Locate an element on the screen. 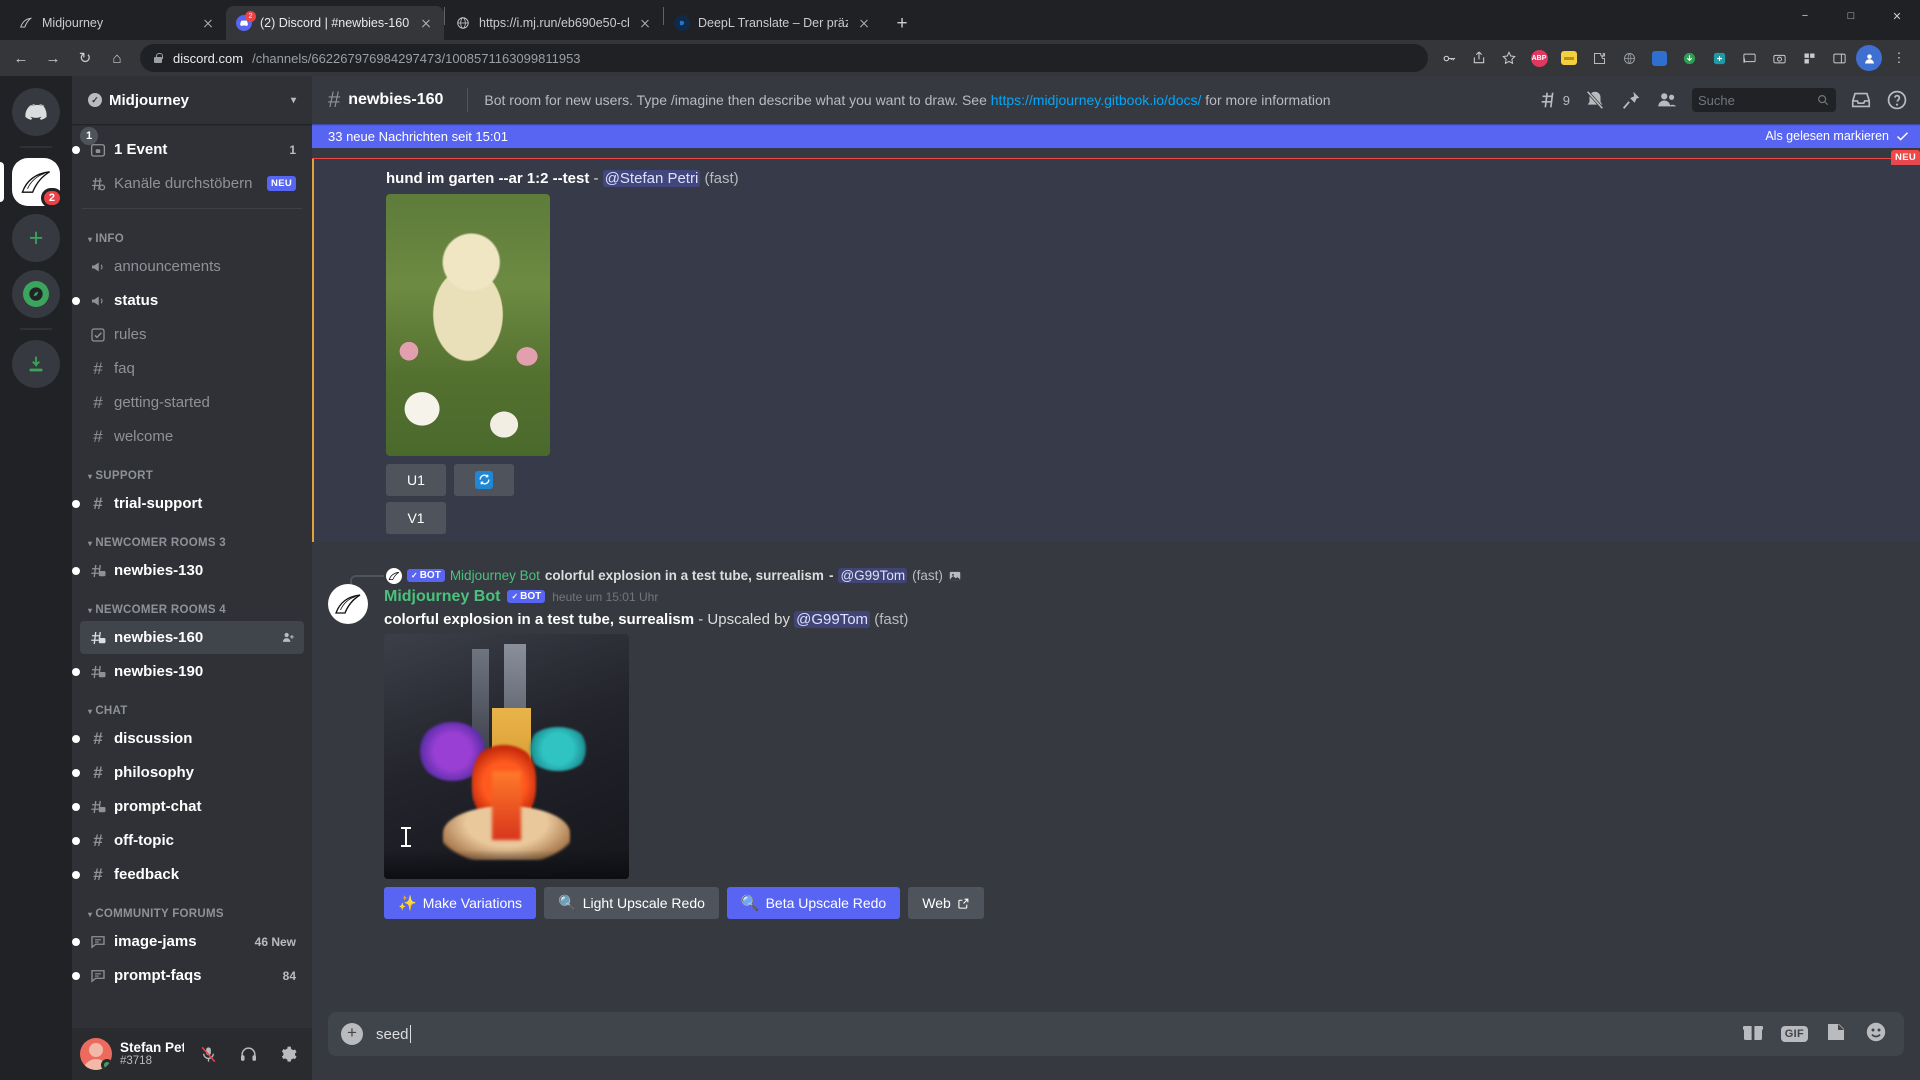 This screenshot has height=1080, width=1920. category-chat: ▾ CHAT is located at coordinates (192, 705).